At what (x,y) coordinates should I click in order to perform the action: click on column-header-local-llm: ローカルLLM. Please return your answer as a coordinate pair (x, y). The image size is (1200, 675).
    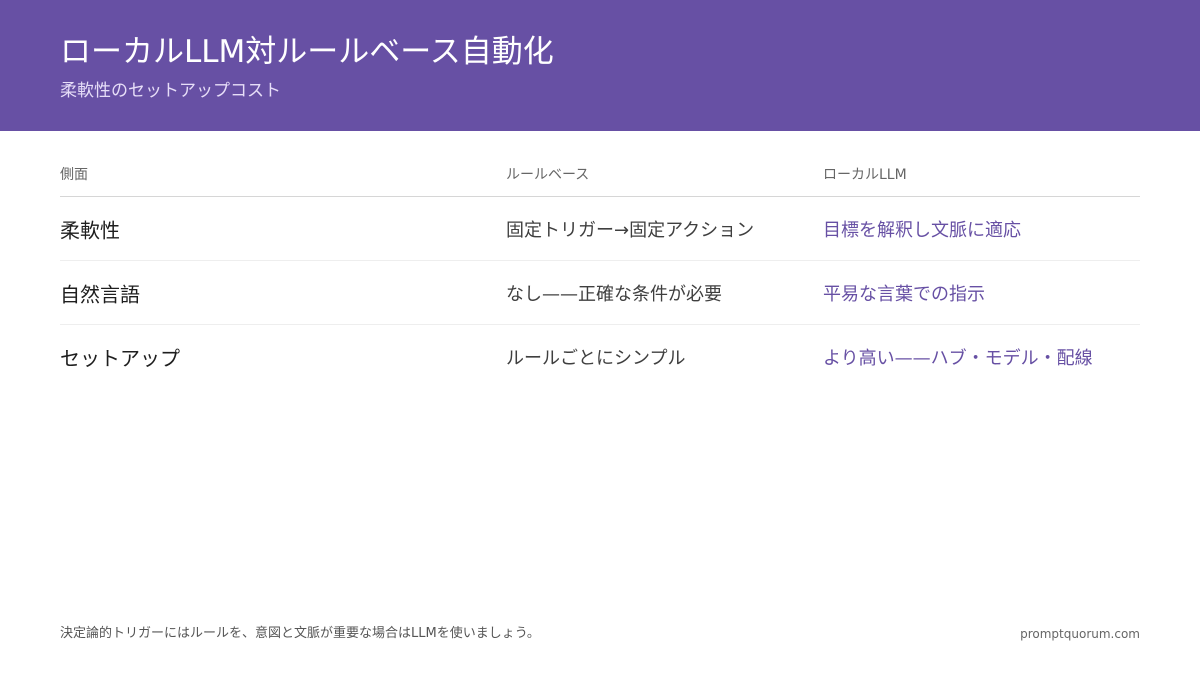
    Looking at the image, I should click on (865, 175).